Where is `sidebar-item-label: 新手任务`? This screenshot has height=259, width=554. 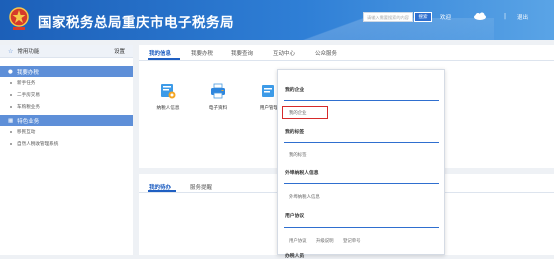
sidebar-item-label: 新手任务 is located at coordinates (26, 83).